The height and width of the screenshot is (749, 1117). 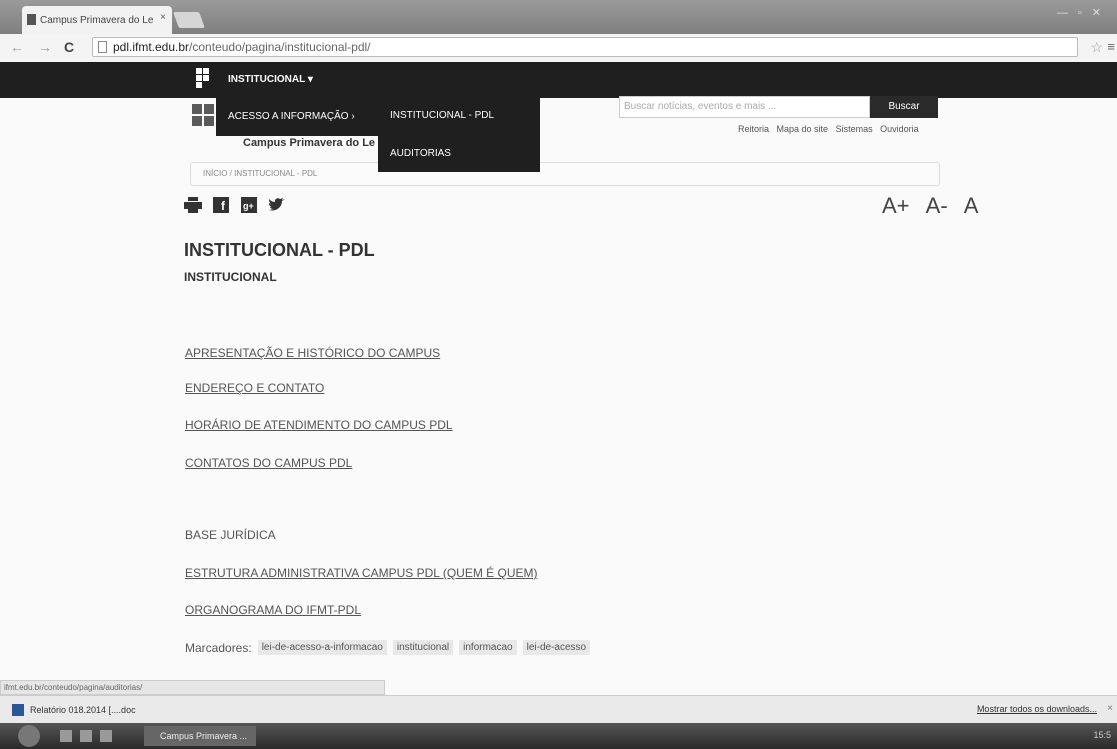 I want to click on page-title: INSTITUCIONAL - PDL, so click(x=279, y=250).